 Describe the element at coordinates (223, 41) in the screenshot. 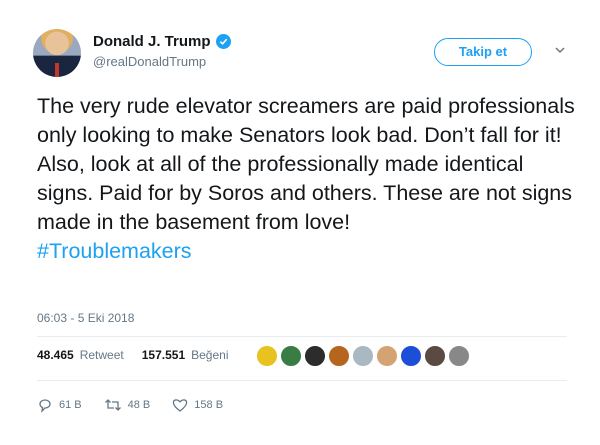

I see `verified-badge-icon` at that location.